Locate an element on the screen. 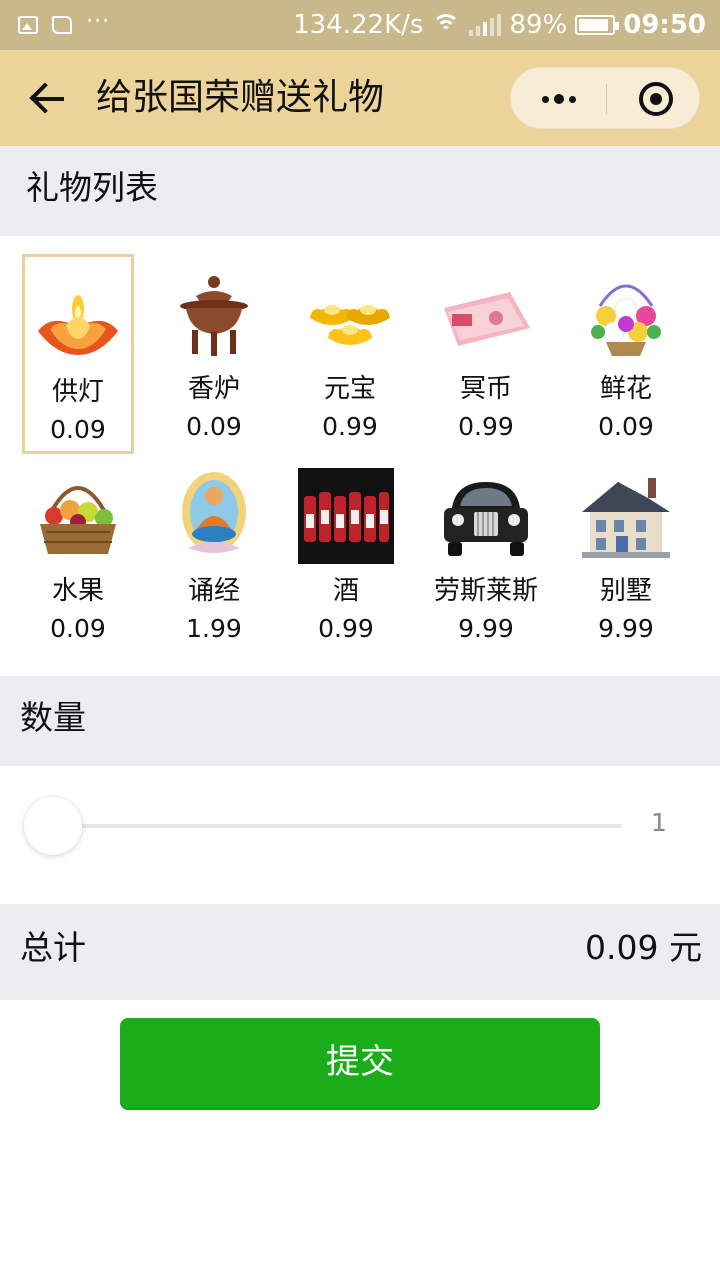 The height and width of the screenshot is (1280, 720). quantity-slider-track is located at coordinates (338, 826).